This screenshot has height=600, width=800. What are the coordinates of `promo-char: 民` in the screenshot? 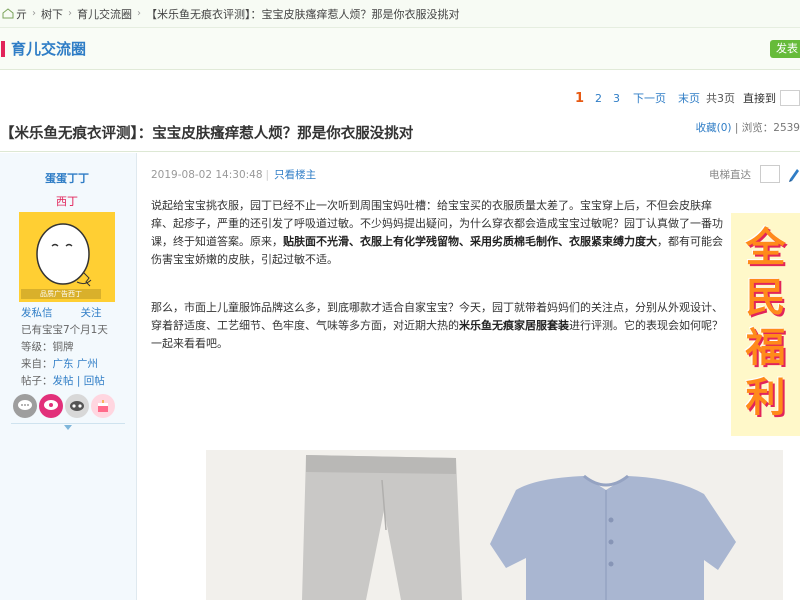 It's located at (765, 298).